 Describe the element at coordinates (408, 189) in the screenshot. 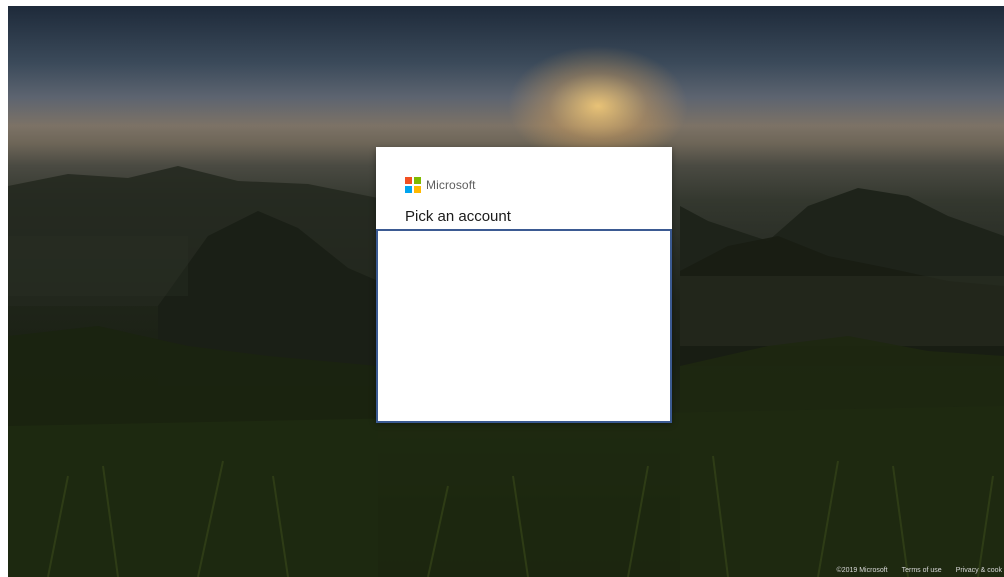

I see `logo-square-blue` at that location.